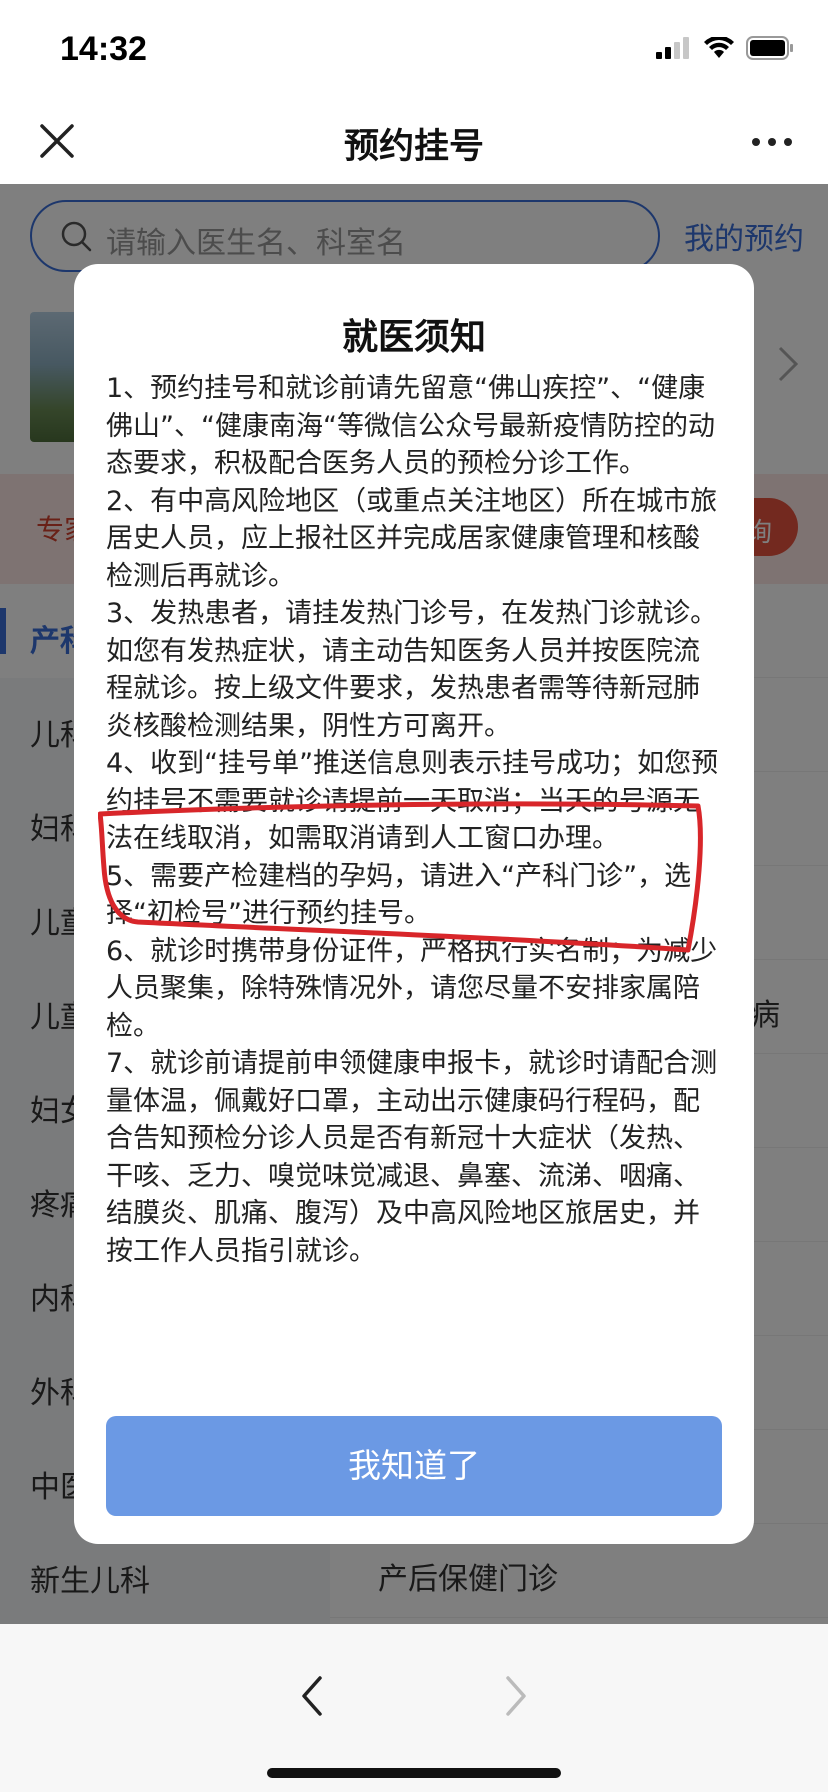  Describe the element at coordinates (399, 895) in the screenshot. I see `notice-item: 5、需要产检建档的孕妈，请进入“产科门诊”，选择“初检号”进行预约挂号。` at that location.